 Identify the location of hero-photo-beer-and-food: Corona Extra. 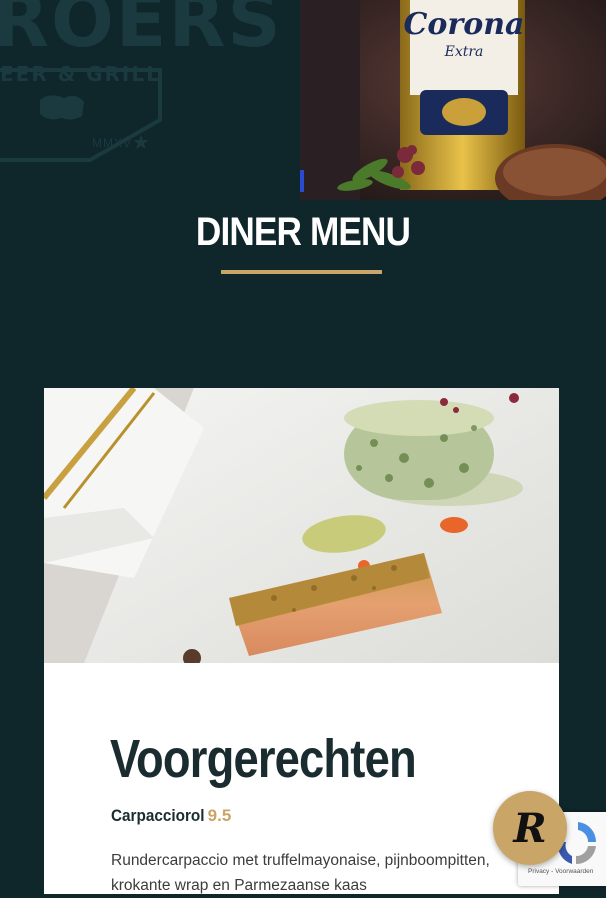
(453, 100).